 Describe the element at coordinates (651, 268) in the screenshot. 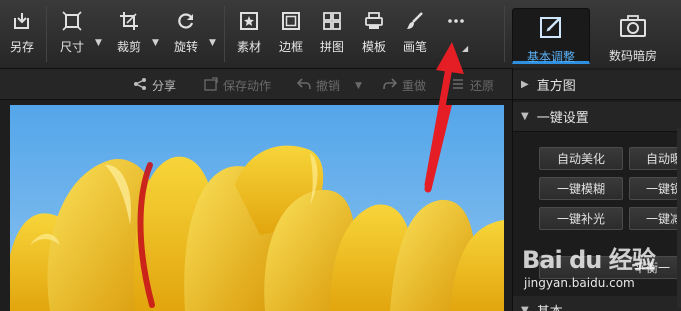

I see `white-balance-label: 平衡一` at that location.